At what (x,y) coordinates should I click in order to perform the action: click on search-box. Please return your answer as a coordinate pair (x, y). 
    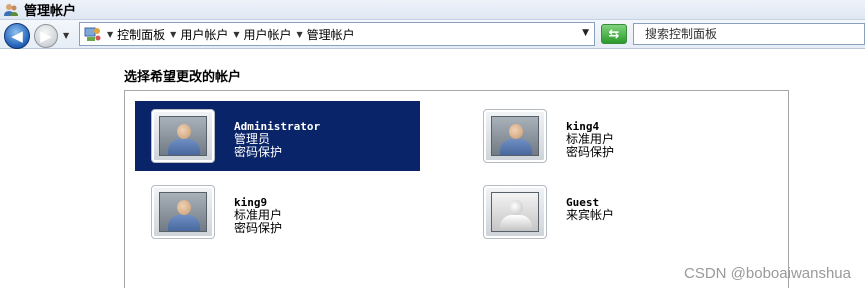
    Looking at the image, I should click on (749, 34).